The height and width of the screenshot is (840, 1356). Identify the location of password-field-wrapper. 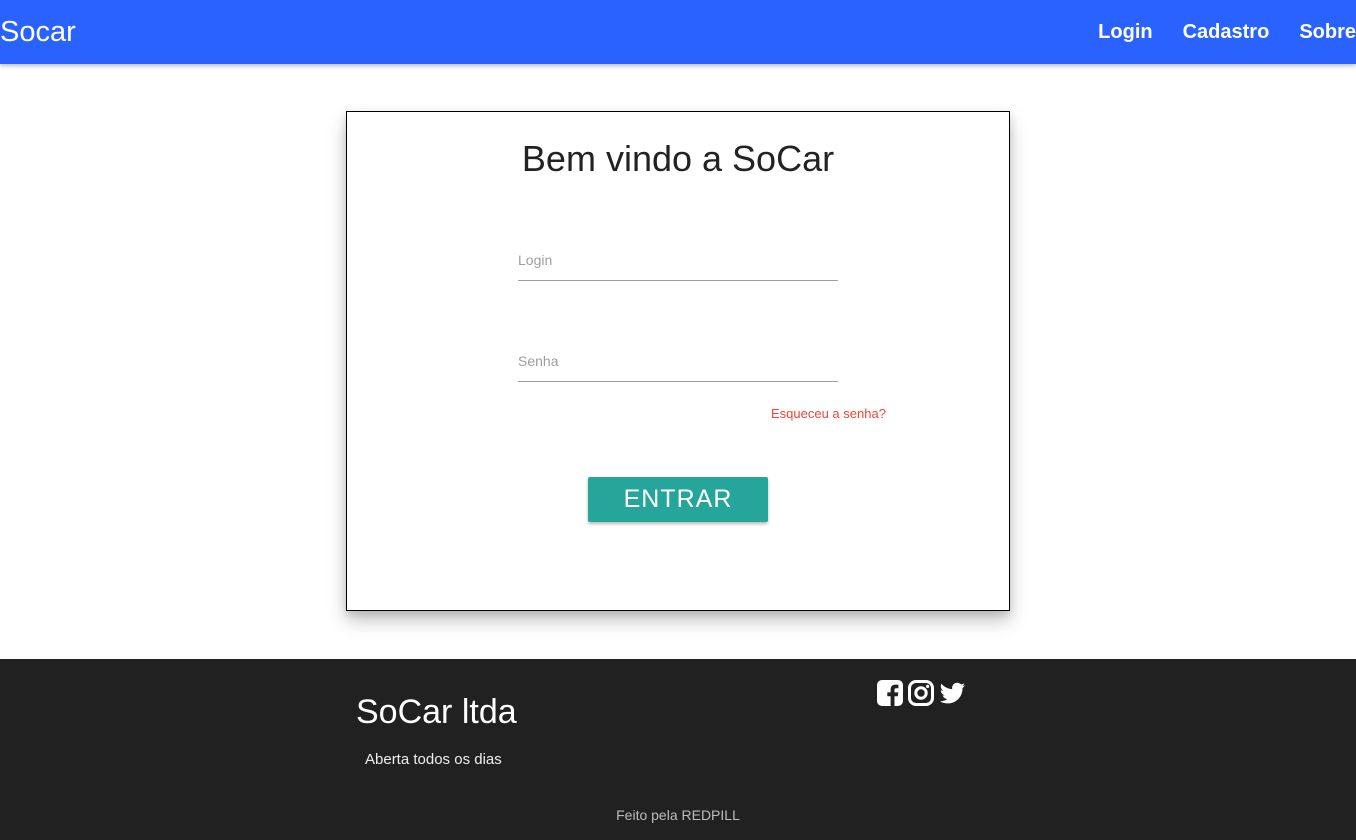
(678, 367).